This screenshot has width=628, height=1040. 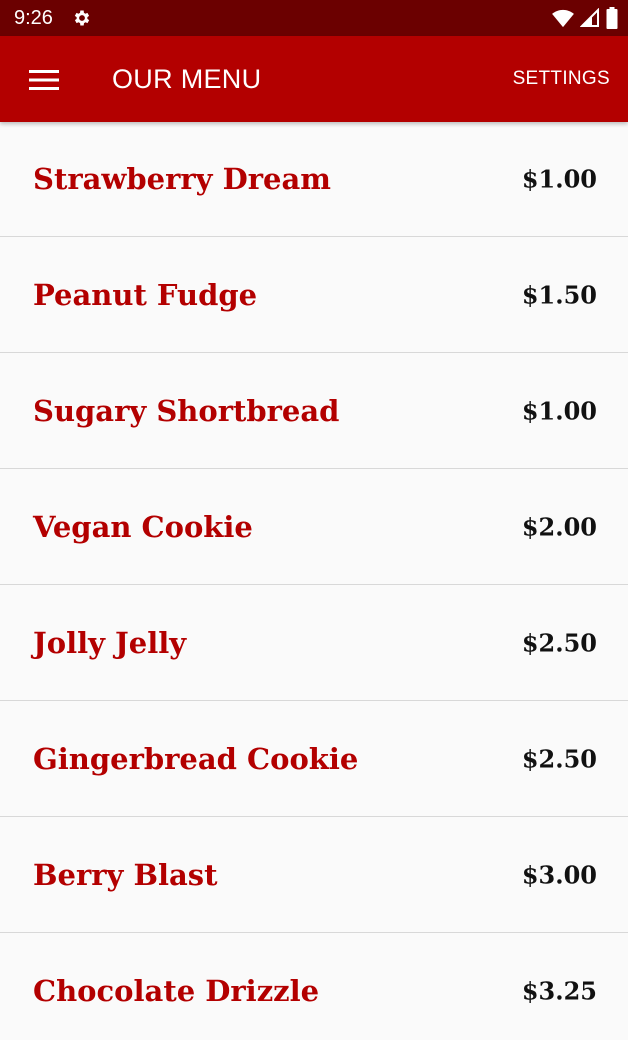 I want to click on menu-item-price: $3.25, so click(x=559, y=990).